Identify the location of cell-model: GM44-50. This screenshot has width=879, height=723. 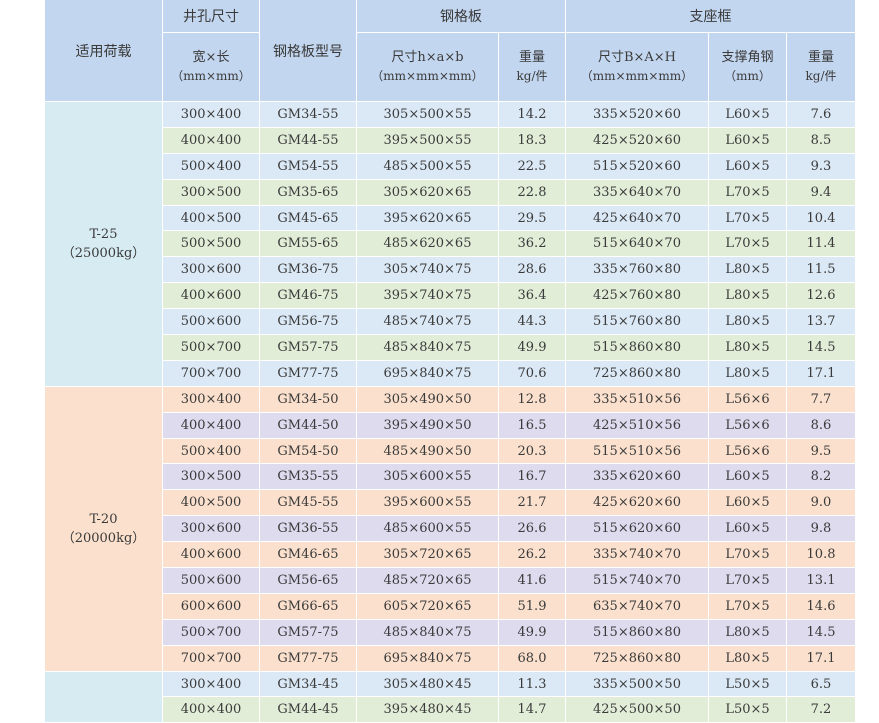
(308, 425).